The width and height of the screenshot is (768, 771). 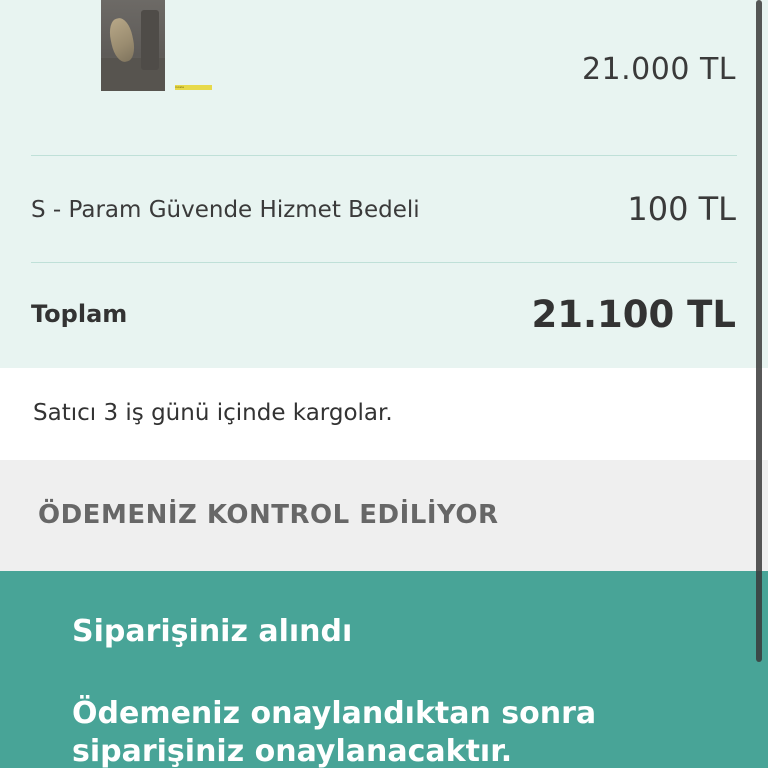 I want to click on total-value: 21.100 TL, so click(x=633, y=314).